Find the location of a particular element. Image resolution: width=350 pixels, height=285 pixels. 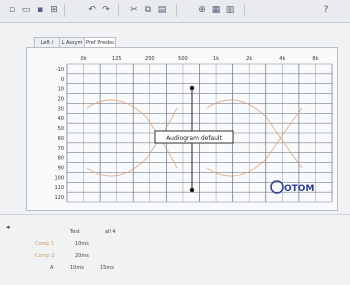

row3-value2: 15ms is located at coordinates (107, 268).